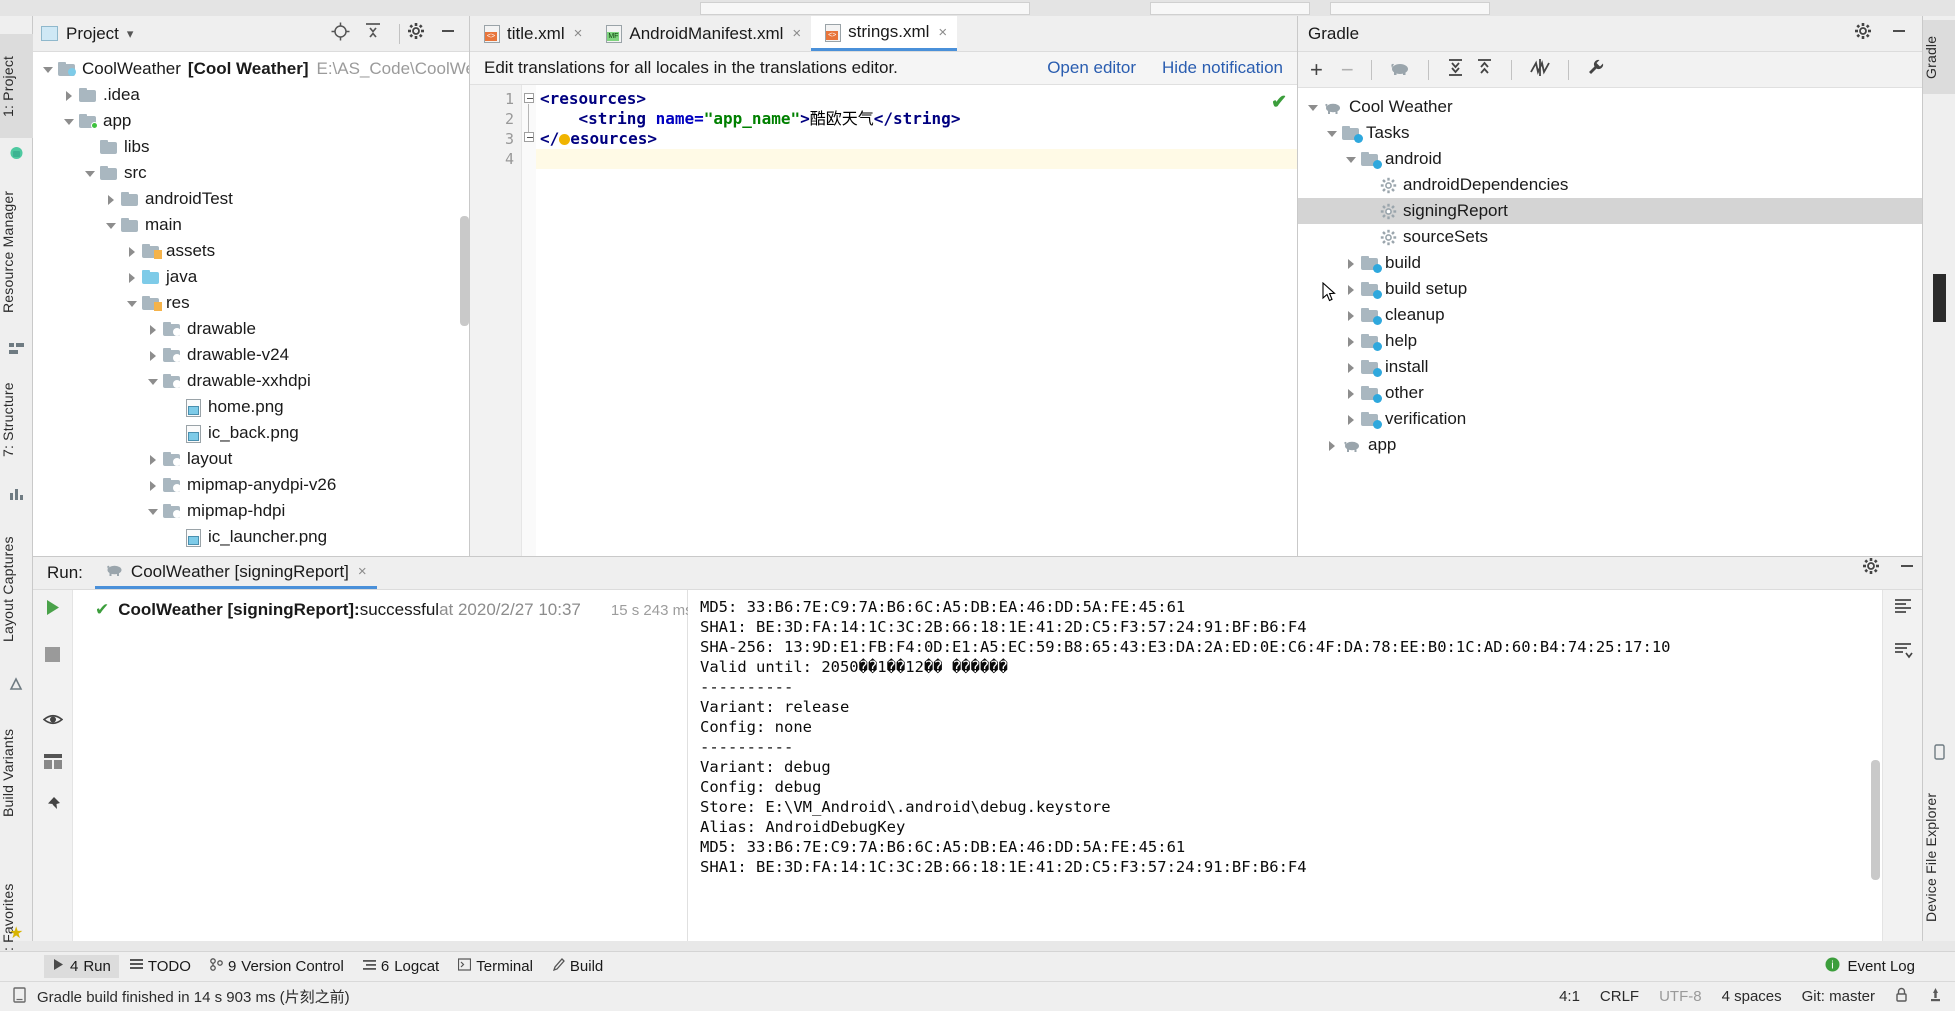 The height and width of the screenshot is (1011, 1955). I want to click on hide-notification-link: Hide notification, so click(1222, 68).